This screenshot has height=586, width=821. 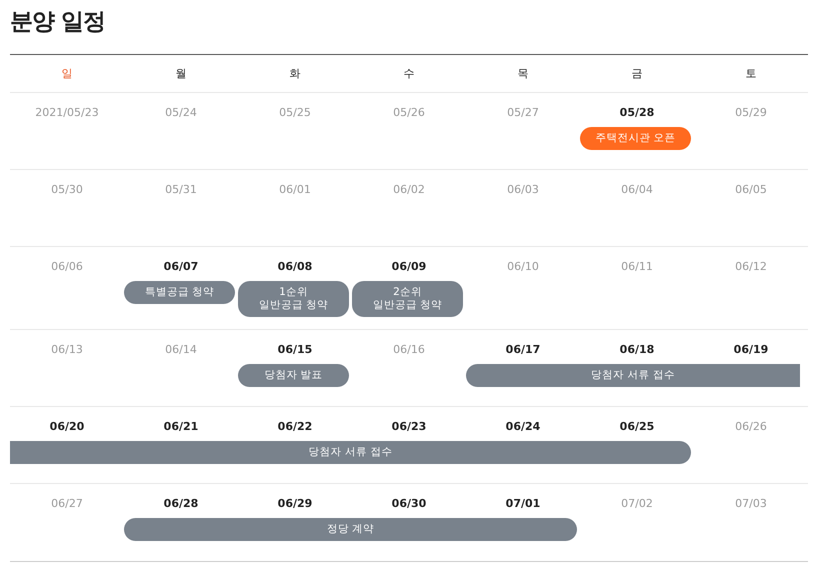 I want to click on event-bar: 1순위 일반공급 청약, so click(x=293, y=299).